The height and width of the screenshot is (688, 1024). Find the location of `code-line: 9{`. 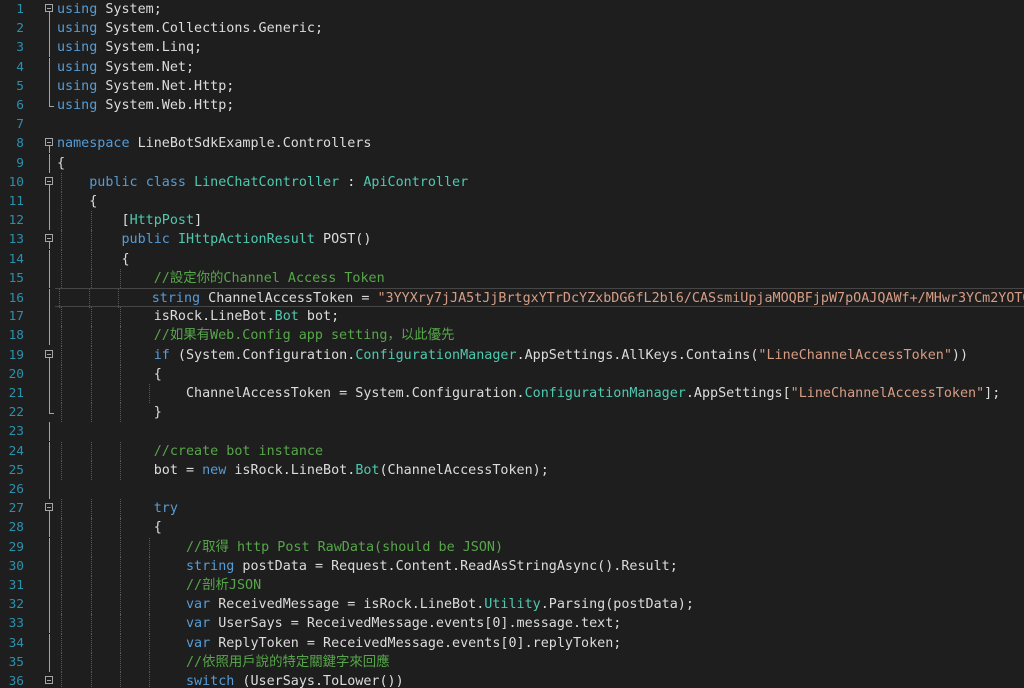

code-line: 9{ is located at coordinates (512, 163).